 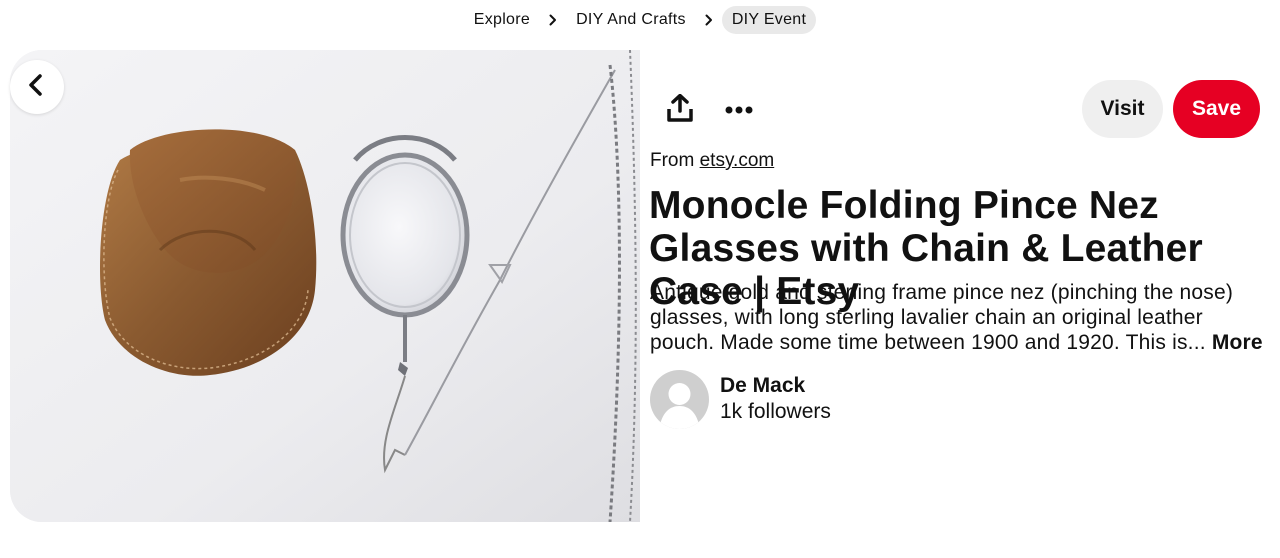 I want to click on breadcrumb-explore: Explore, so click(x=502, y=20).